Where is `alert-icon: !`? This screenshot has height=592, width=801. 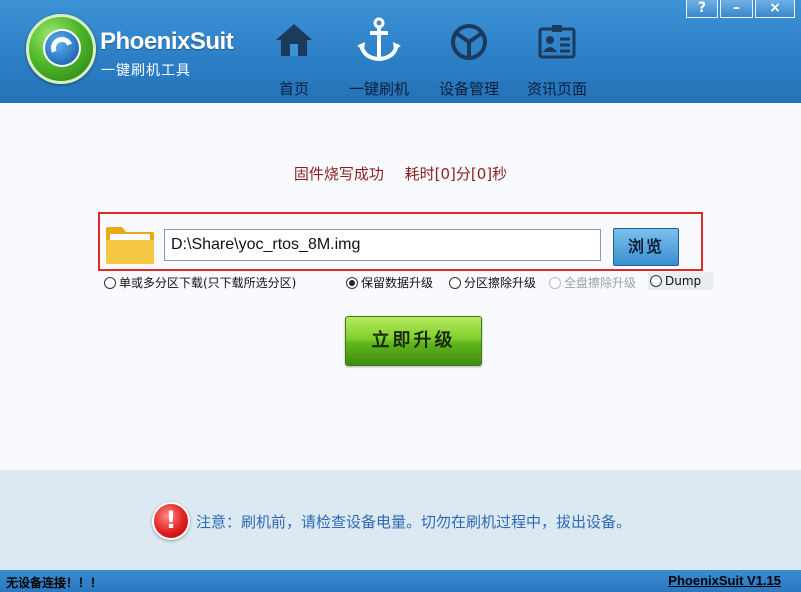 alert-icon: ! is located at coordinates (171, 521).